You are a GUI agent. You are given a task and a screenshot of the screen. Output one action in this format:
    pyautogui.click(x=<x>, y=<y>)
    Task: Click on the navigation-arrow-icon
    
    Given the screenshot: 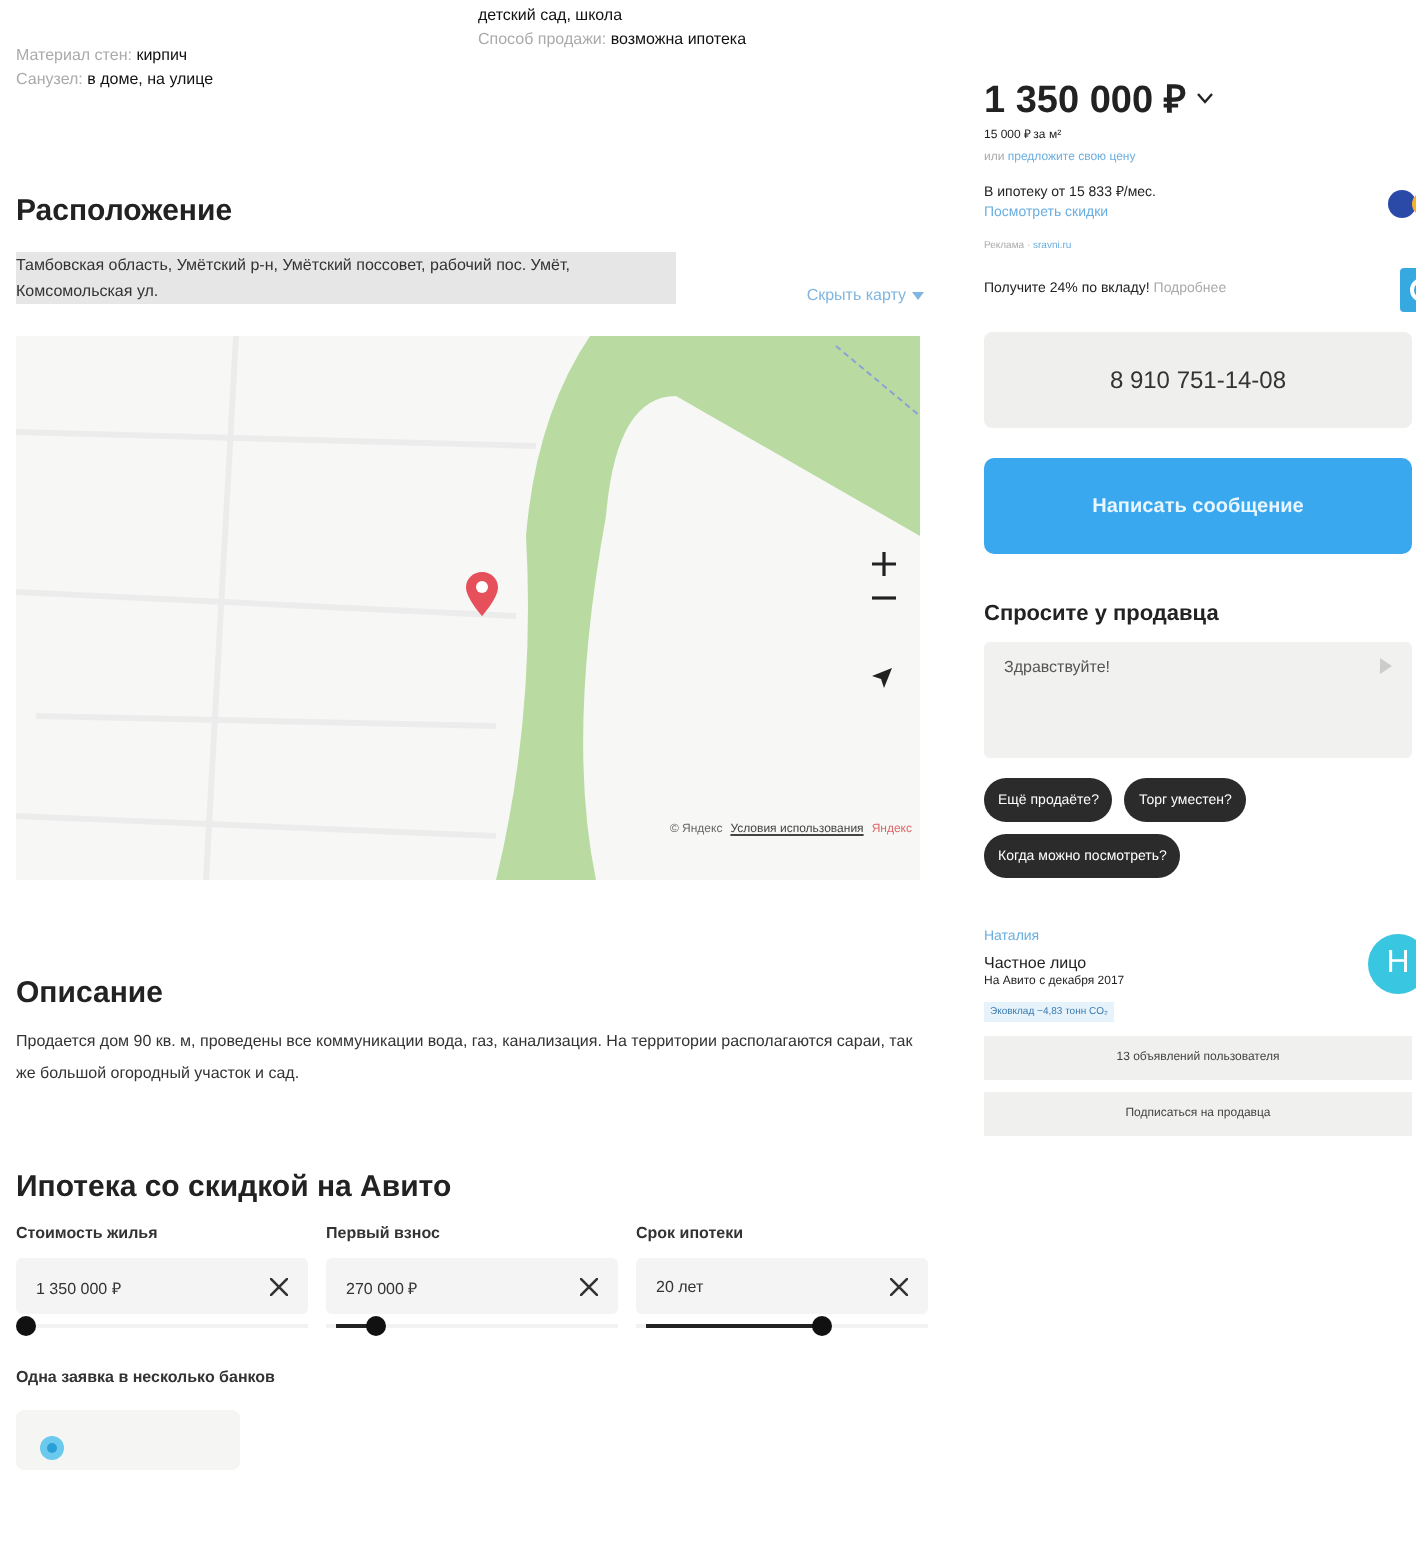 What is the action you would take?
    pyautogui.click(x=882, y=678)
    